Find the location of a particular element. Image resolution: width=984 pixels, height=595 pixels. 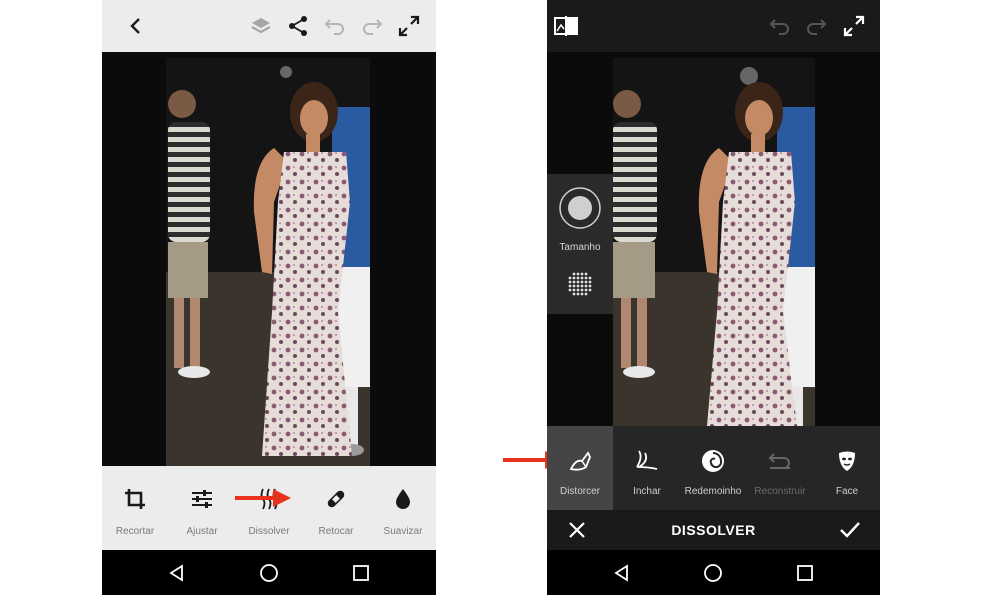

brush-panel: Tamanho is located at coordinates (580, 244).